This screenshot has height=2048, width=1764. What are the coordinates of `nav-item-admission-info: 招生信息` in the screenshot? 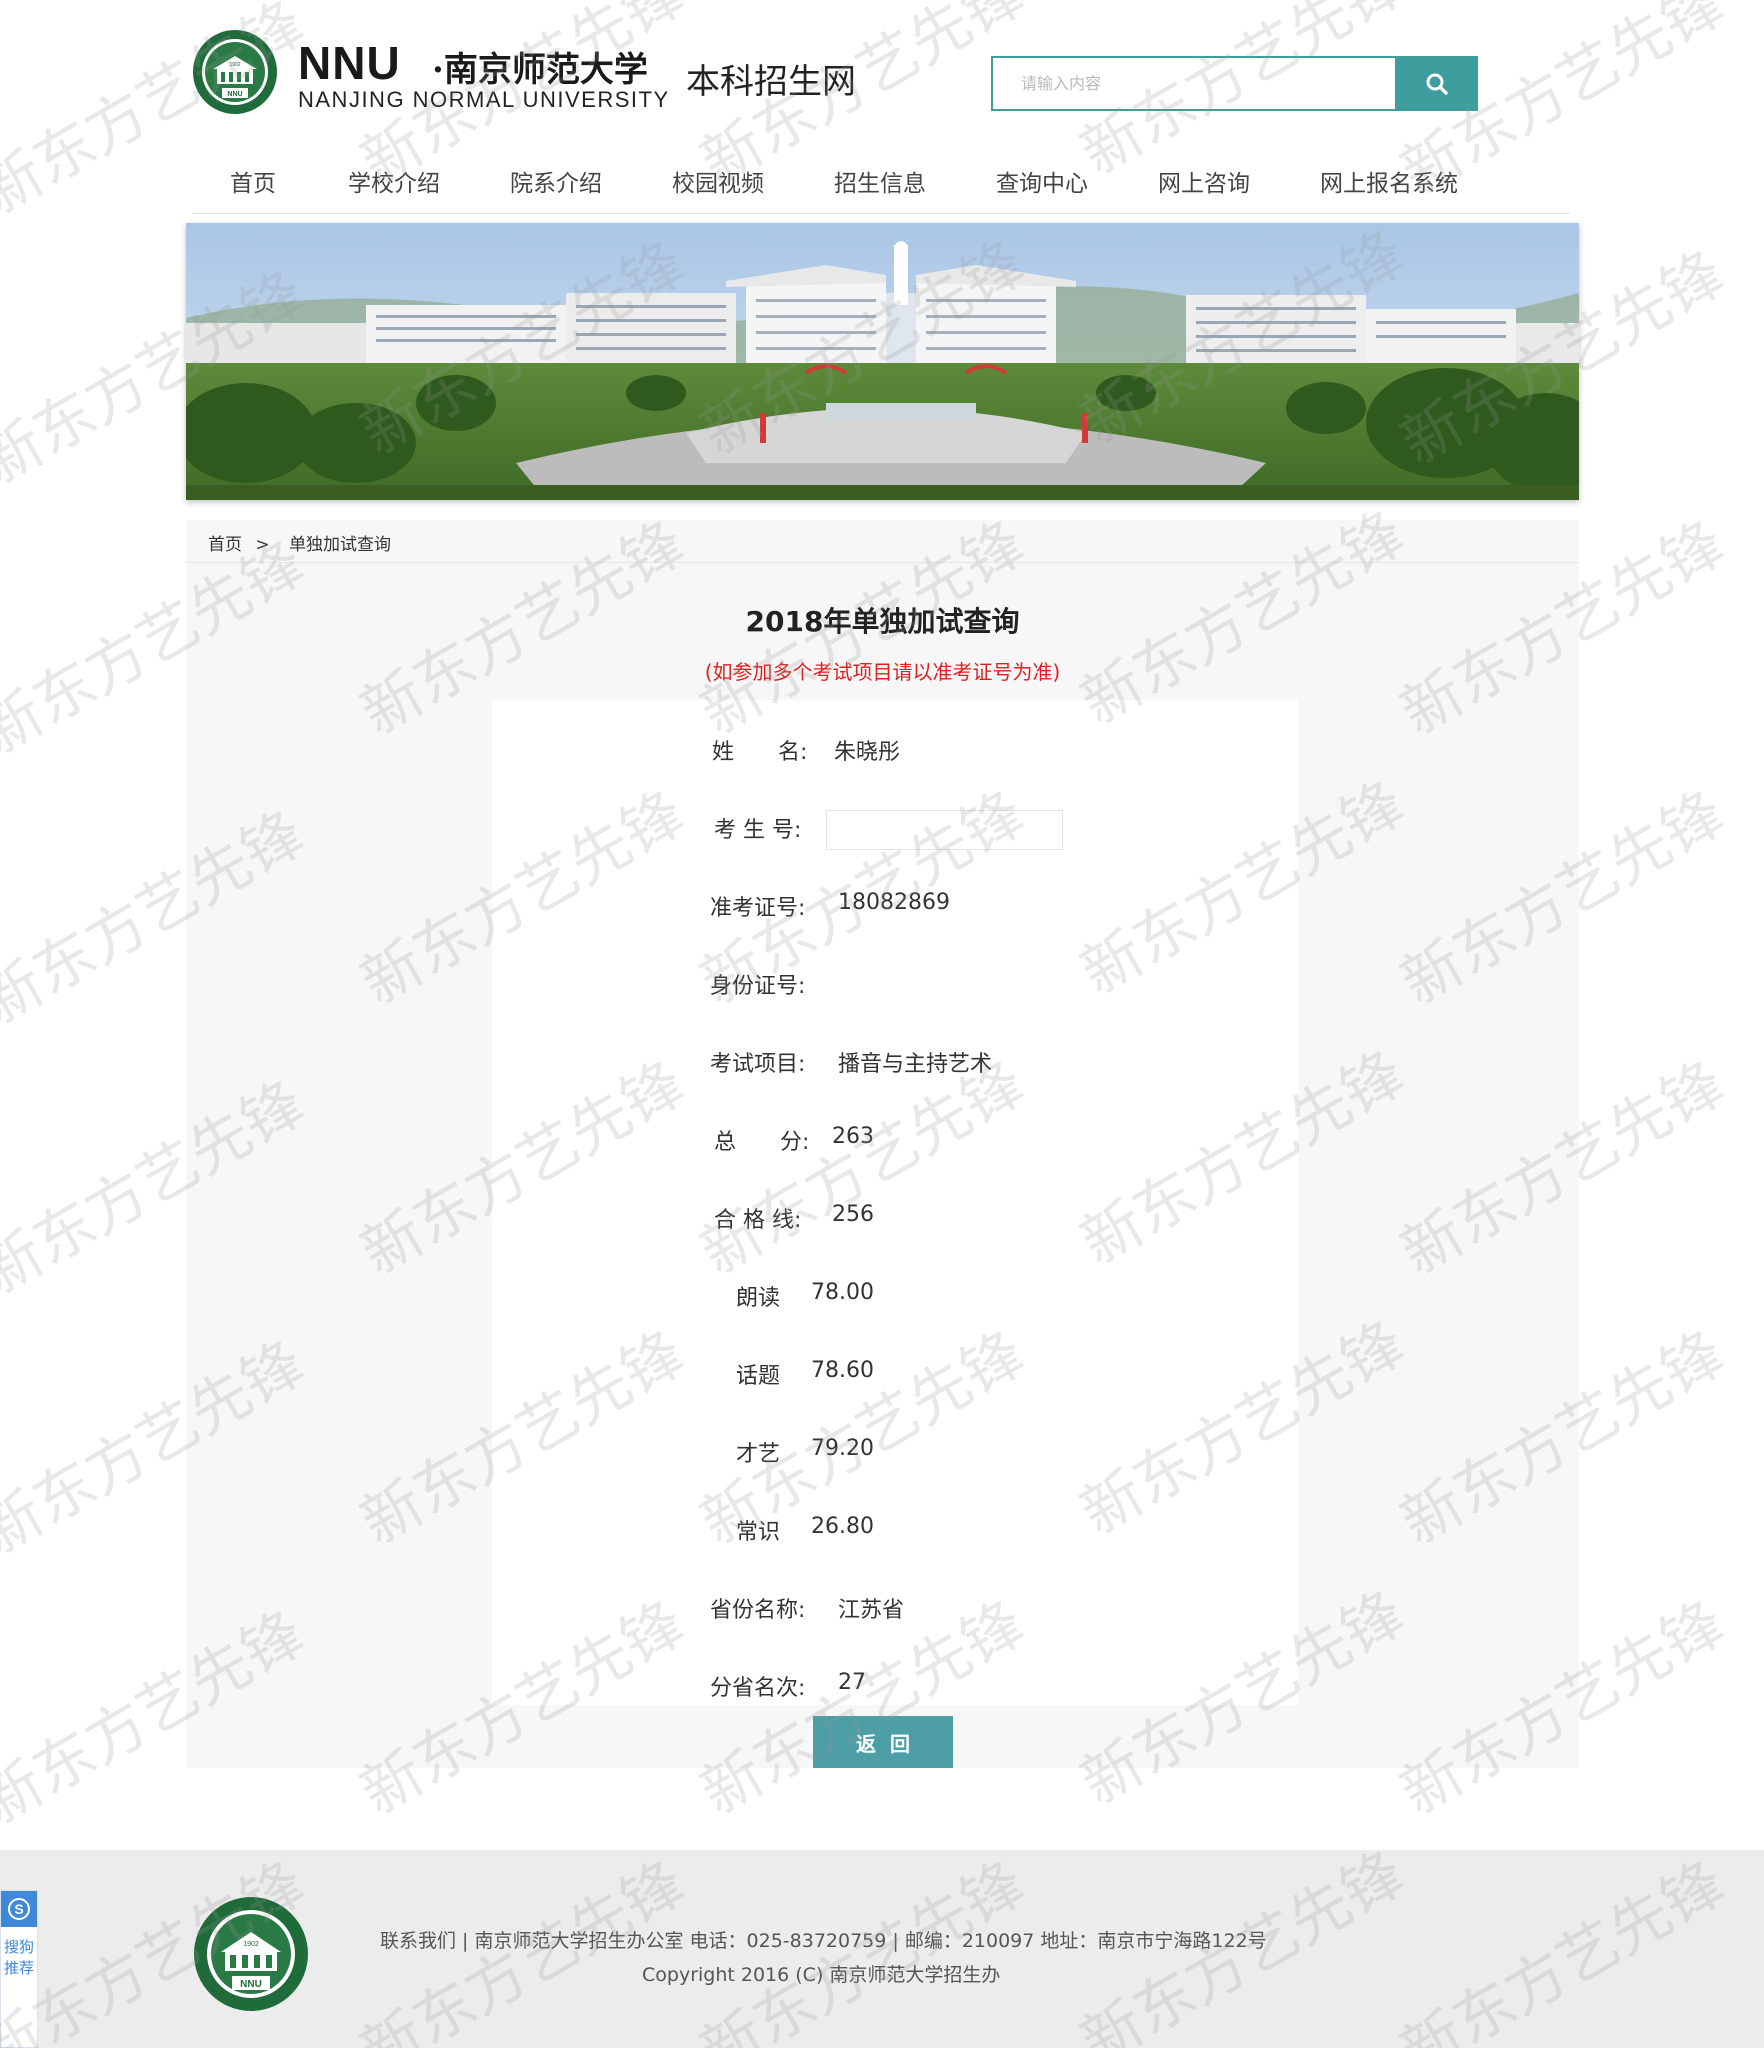 It's located at (880, 181).